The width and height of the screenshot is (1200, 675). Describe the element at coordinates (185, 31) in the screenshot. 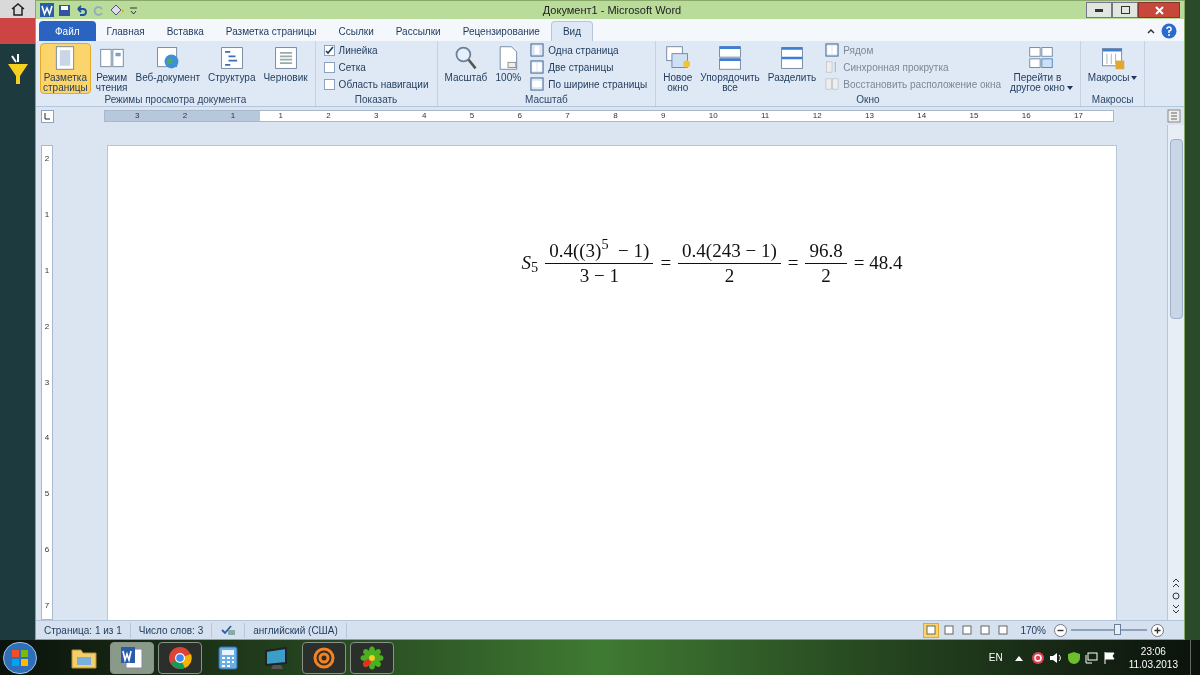

I see `ribbon-tab: Вставка` at that location.